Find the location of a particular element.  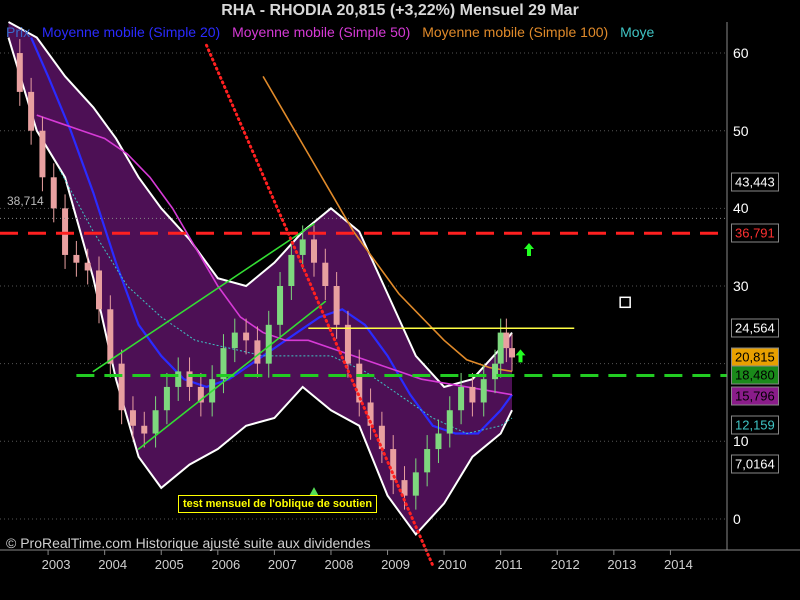

x-tick-label: 2004 is located at coordinates (113, 564).